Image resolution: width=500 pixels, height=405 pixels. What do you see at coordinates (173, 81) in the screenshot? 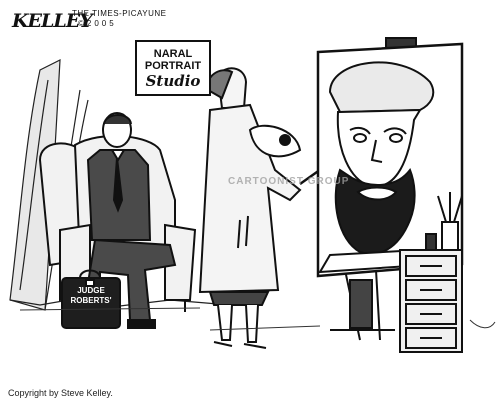
I see `sign-line-studio: Studio` at bounding box center [173, 81].